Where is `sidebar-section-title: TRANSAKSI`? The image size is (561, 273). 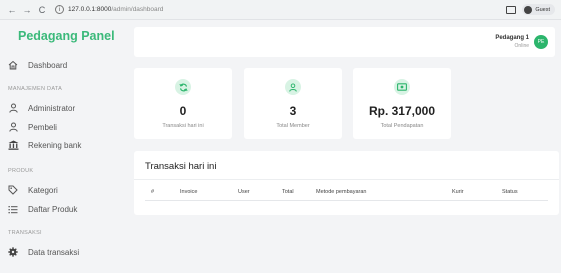 sidebar-section-title: TRANSAKSI is located at coordinates (25, 233).